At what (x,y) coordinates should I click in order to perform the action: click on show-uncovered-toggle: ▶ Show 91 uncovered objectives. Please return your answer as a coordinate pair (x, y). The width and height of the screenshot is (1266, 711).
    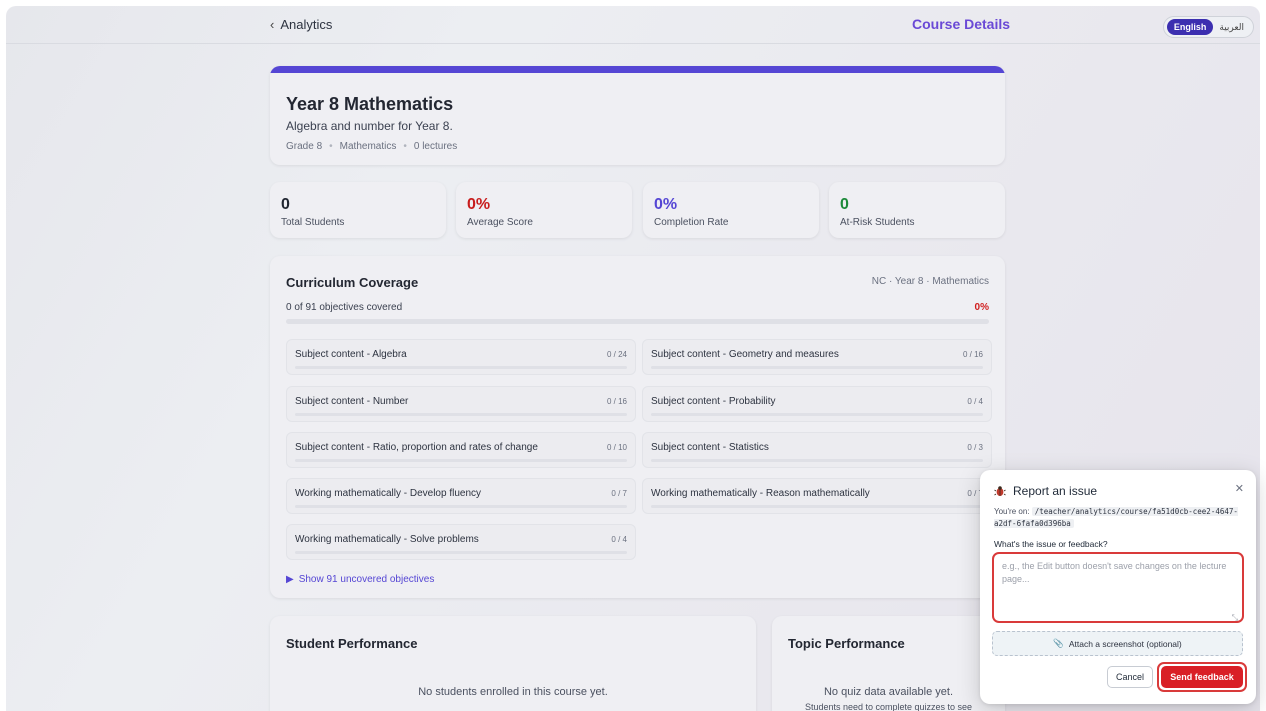
    Looking at the image, I should click on (360, 579).